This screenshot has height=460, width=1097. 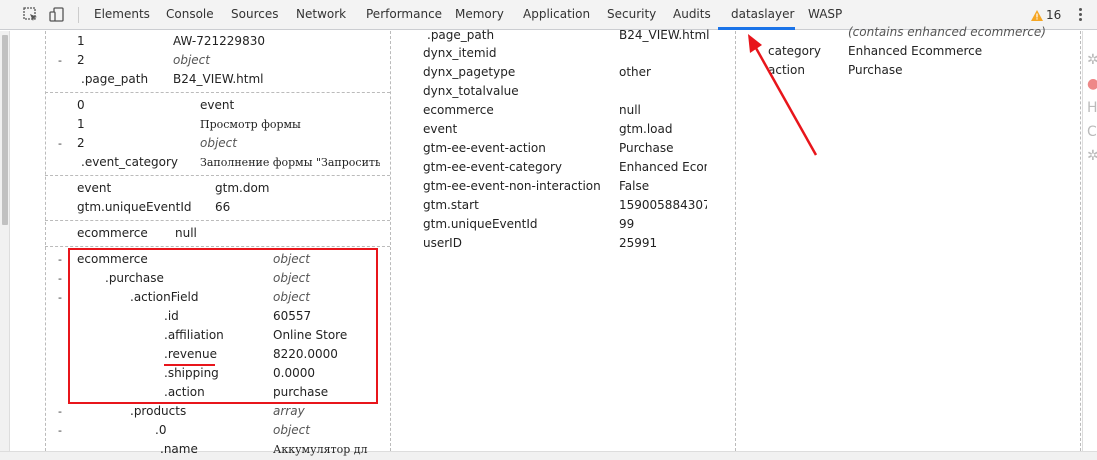 What do you see at coordinates (321, 15) in the screenshot?
I see `tab-network: Network` at bounding box center [321, 15].